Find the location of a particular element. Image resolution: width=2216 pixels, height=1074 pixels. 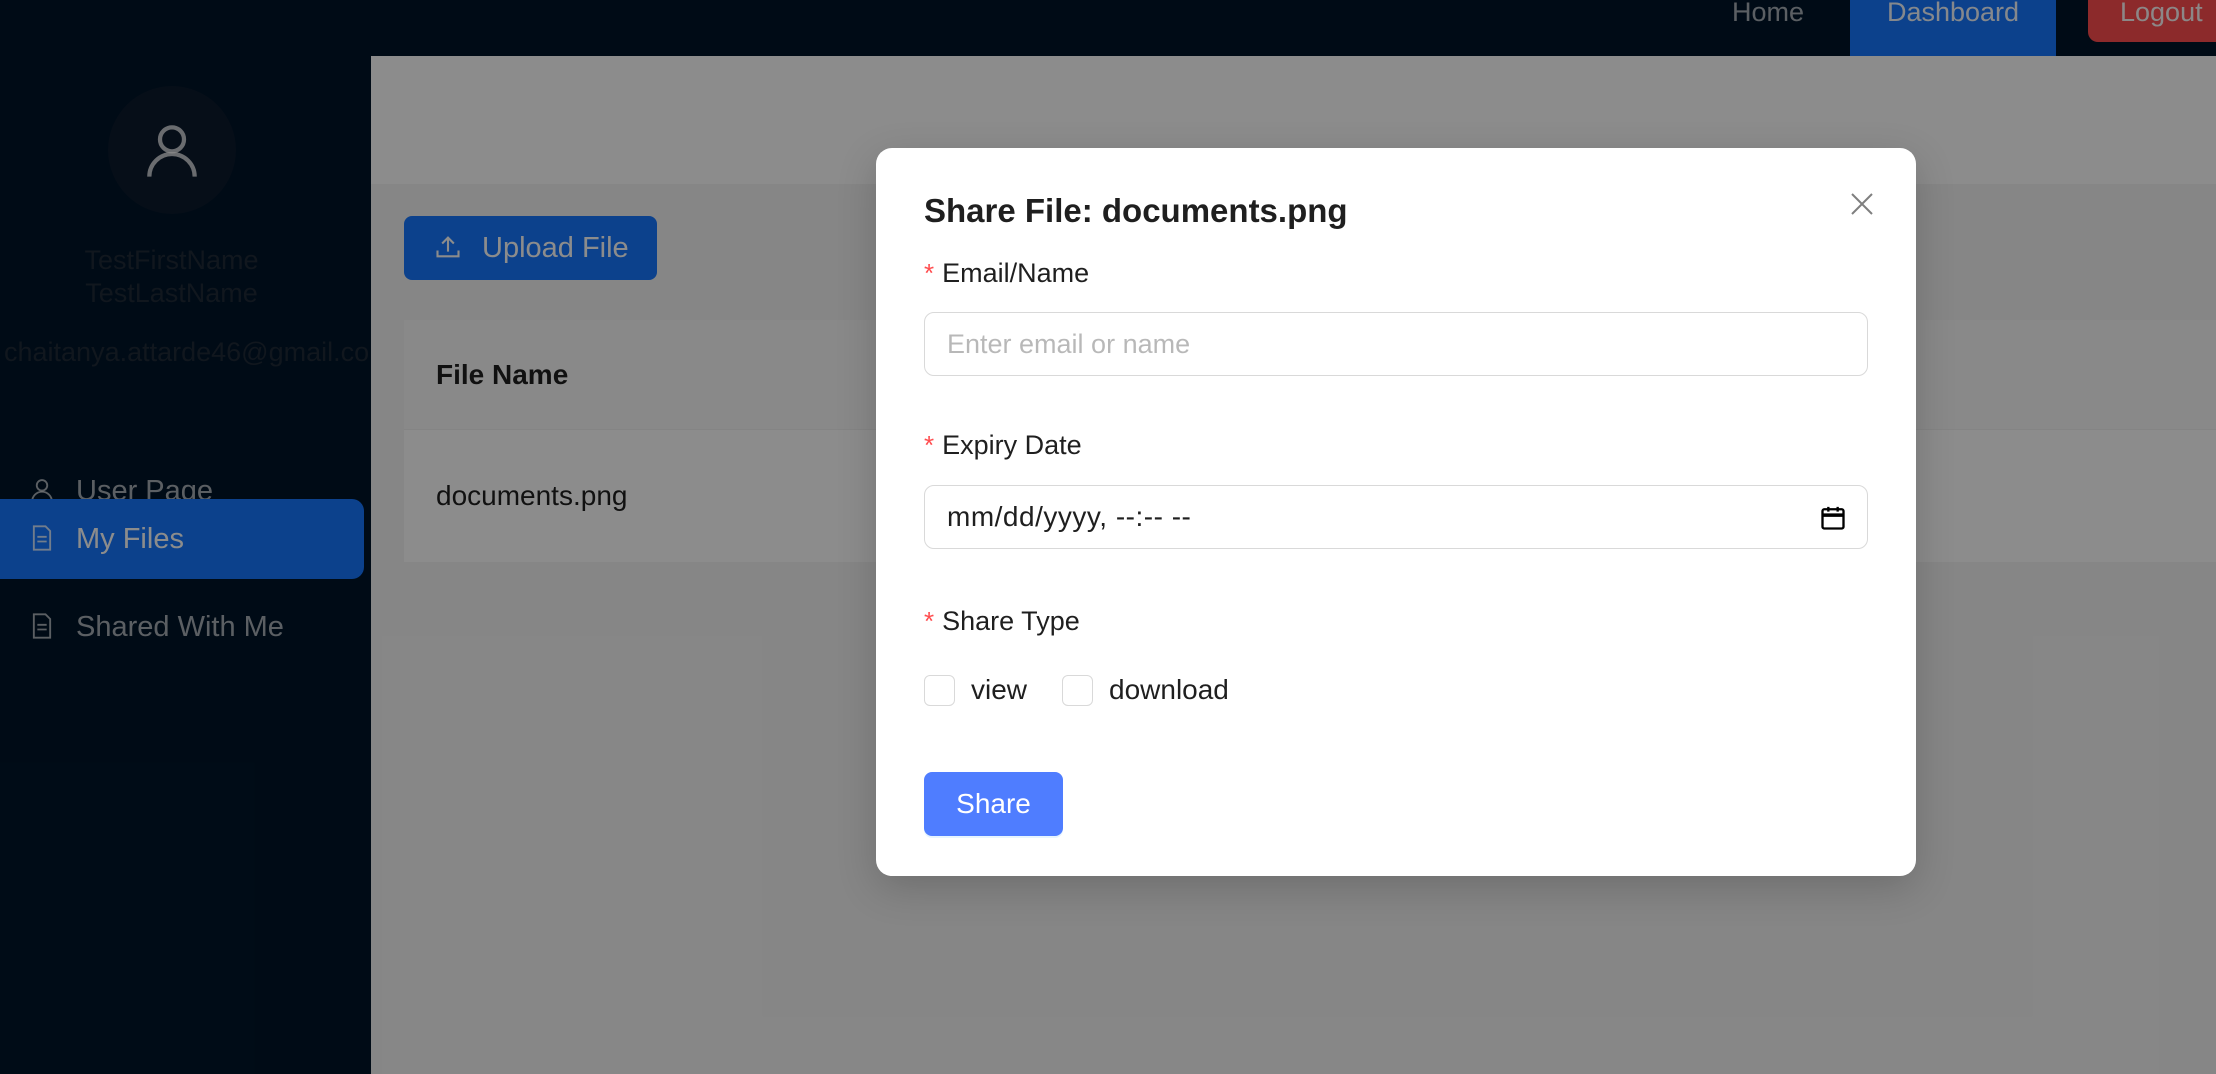

download-option-label: download is located at coordinates (1169, 689).